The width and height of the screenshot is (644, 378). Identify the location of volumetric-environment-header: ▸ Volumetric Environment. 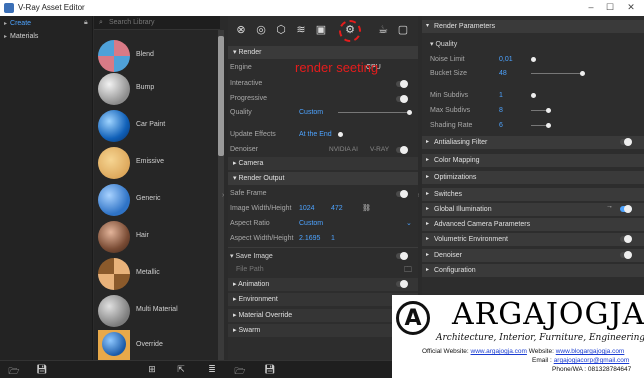
(533, 239).